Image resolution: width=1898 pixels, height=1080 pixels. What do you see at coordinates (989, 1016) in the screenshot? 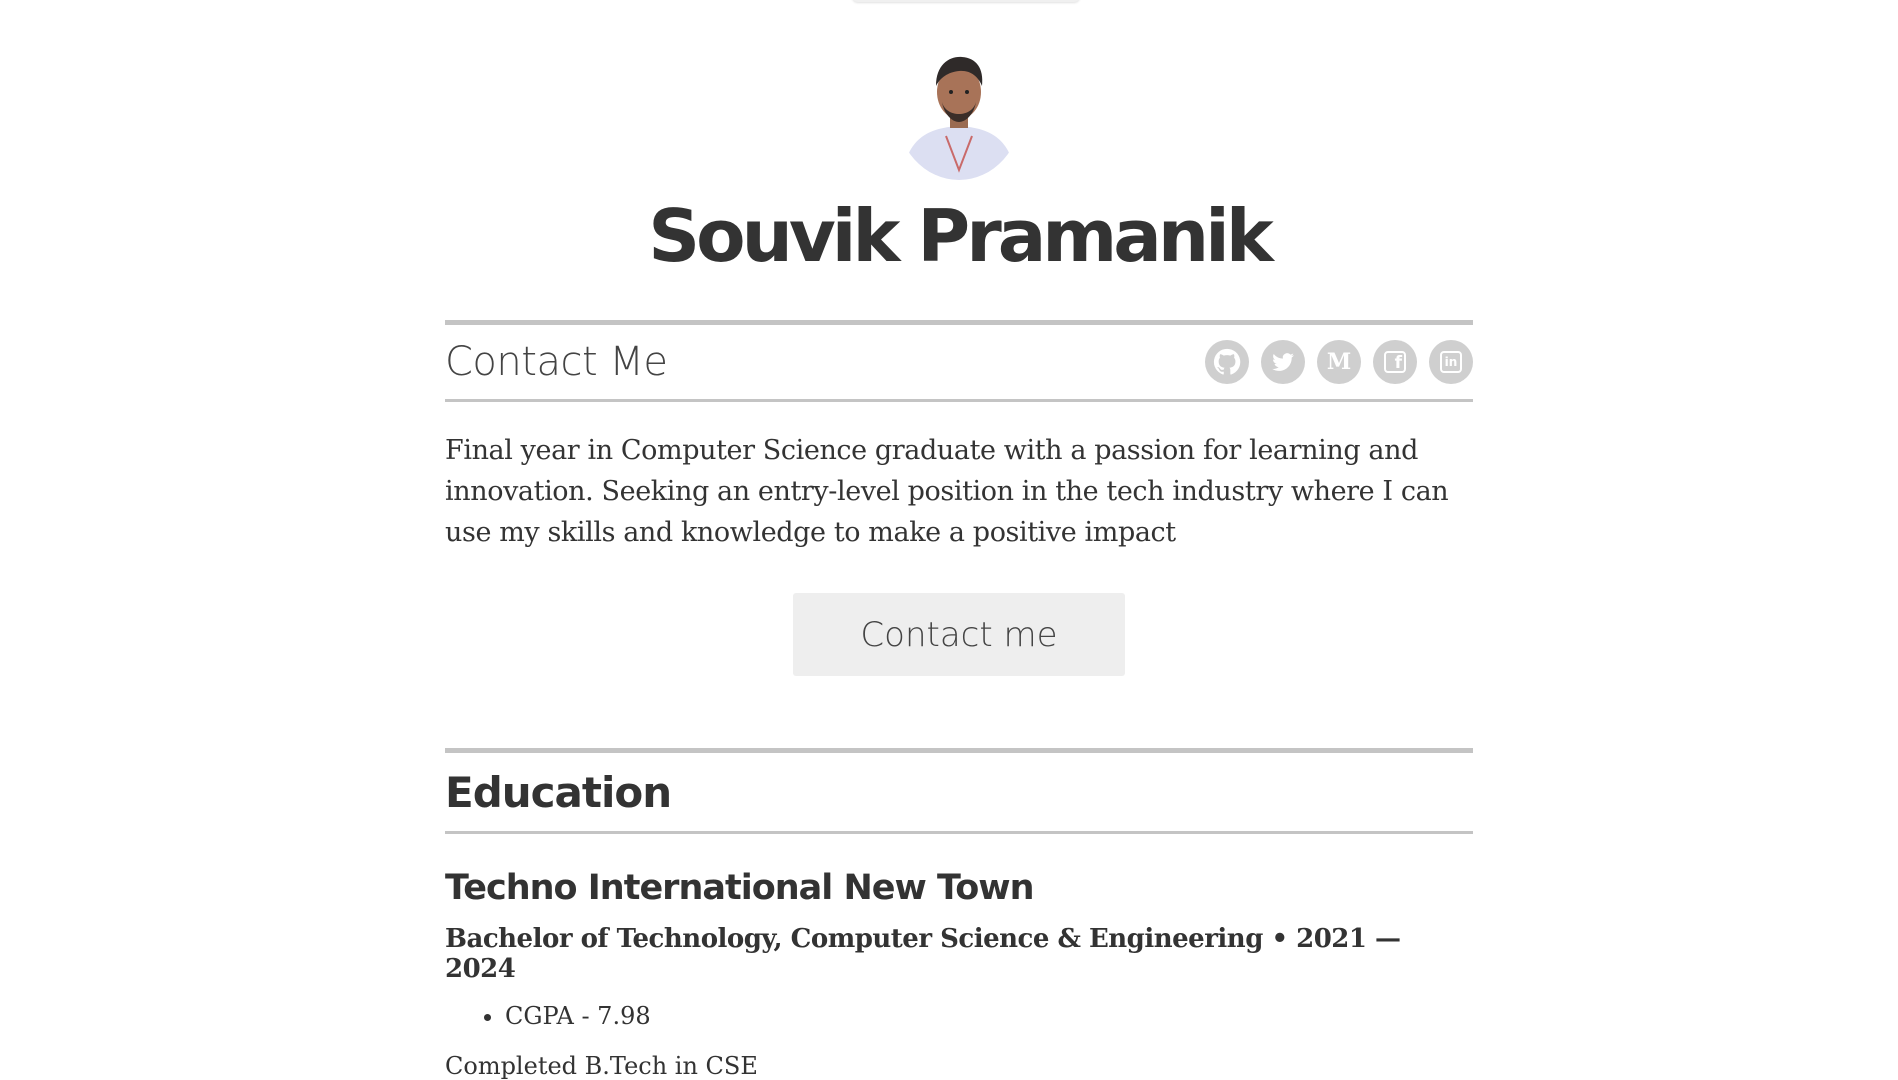
I see `list-item: CGPA - 7.98` at bounding box center [989, 1016].